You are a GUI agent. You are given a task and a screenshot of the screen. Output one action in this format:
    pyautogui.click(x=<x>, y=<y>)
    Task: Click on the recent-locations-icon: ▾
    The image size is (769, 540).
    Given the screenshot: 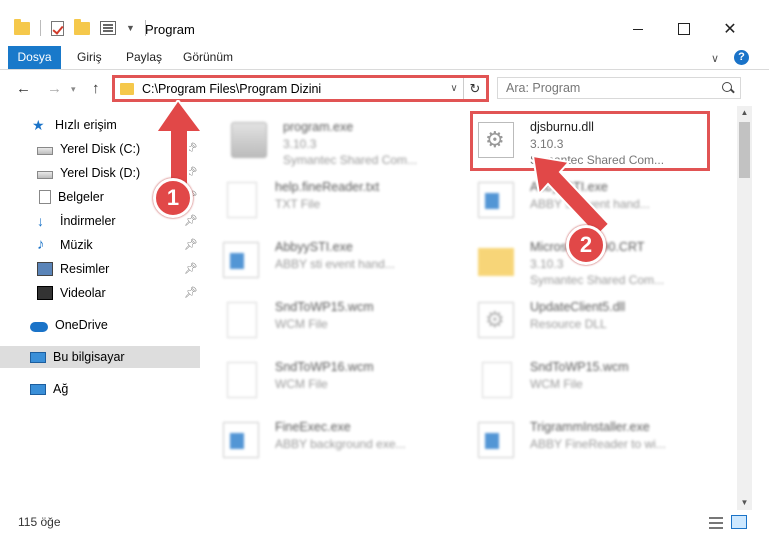 What is the action you would take?
    pyautogui.click(x=73, y=89)
    